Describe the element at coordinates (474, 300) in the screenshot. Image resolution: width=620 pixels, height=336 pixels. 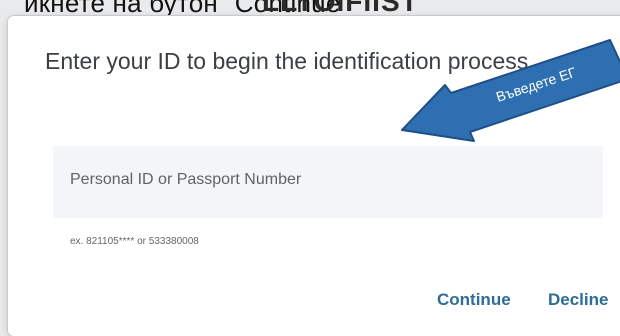
I see `continue-button: Continue` at that location.